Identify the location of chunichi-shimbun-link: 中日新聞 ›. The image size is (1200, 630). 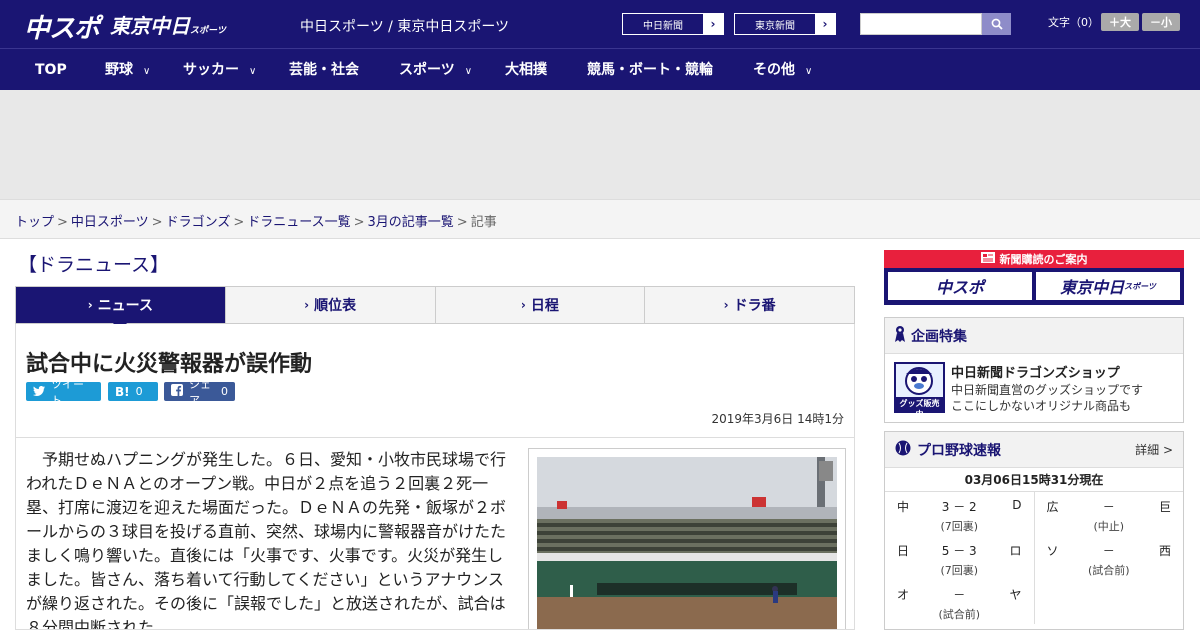
(673, 24).